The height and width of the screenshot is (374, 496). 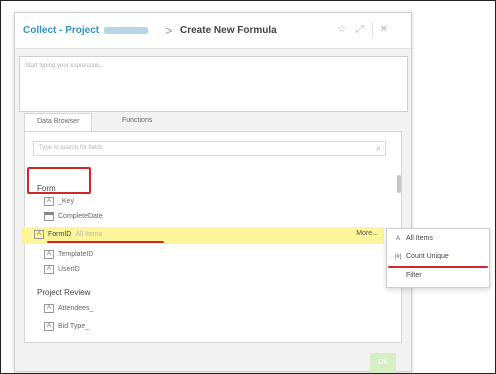 What do you see at coordinates (397, 239) in the screenshot?
I see `letter-a-icon: A` at bounding box center [397, 239].